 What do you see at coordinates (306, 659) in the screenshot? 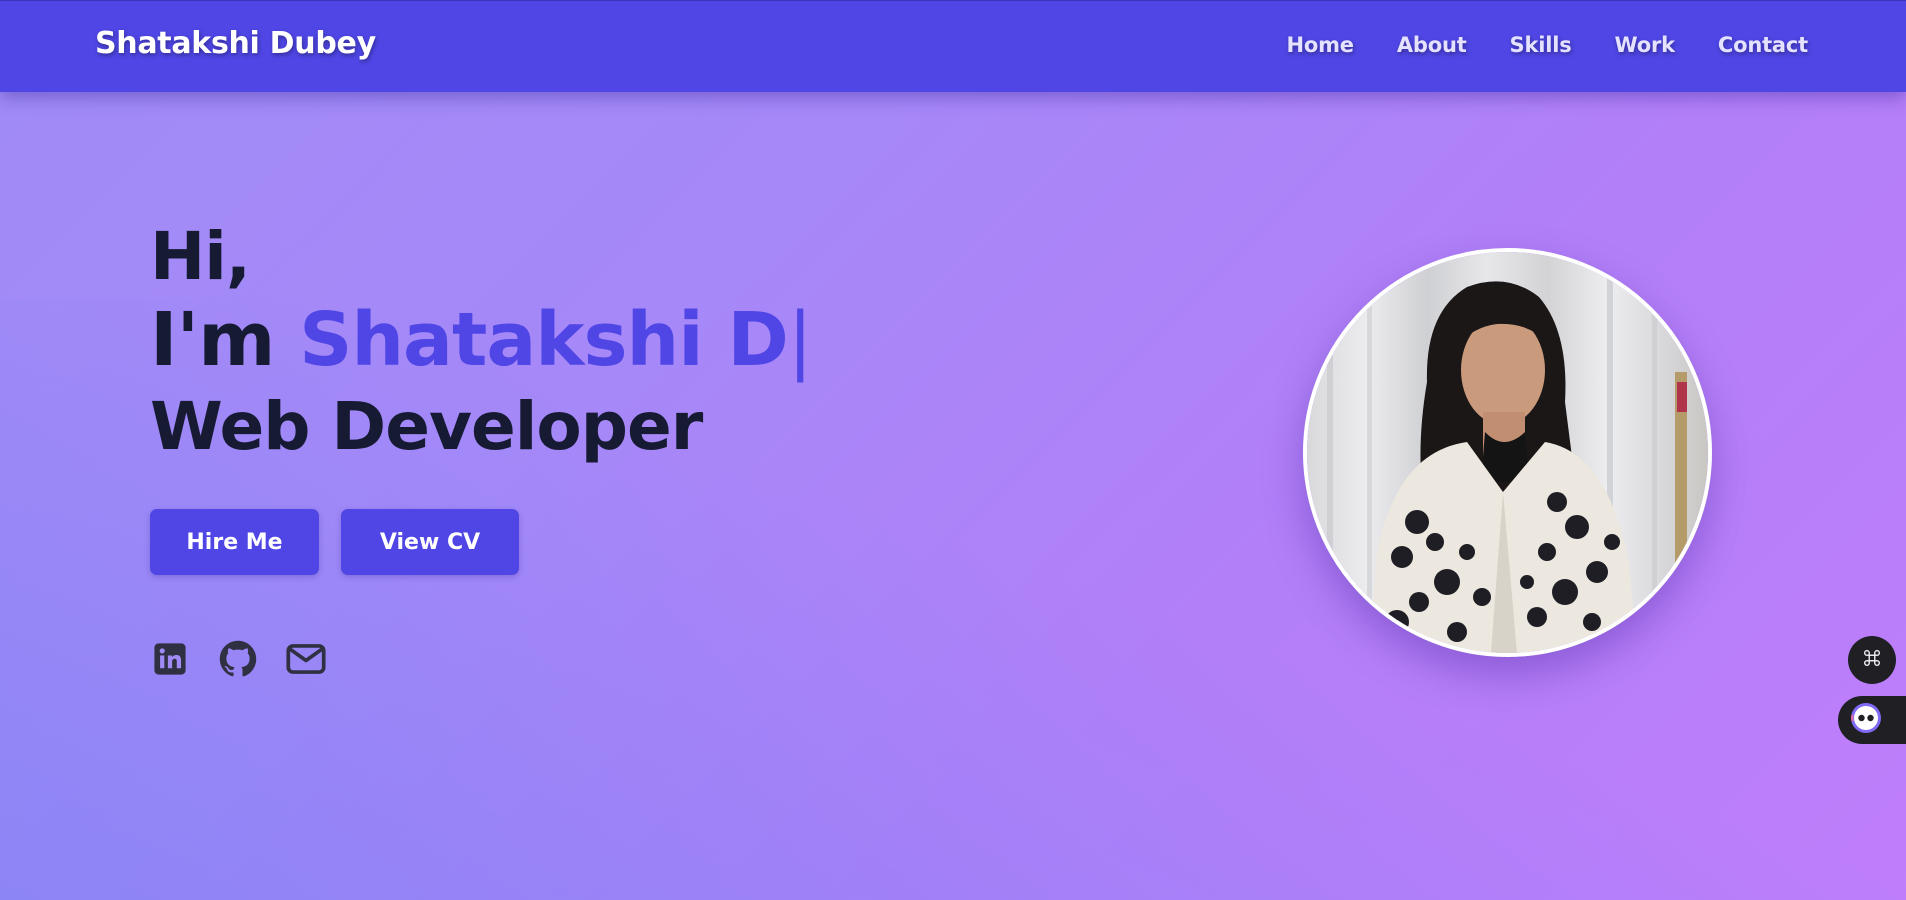
I see `mail-icon` at bounding box center [306, 659].